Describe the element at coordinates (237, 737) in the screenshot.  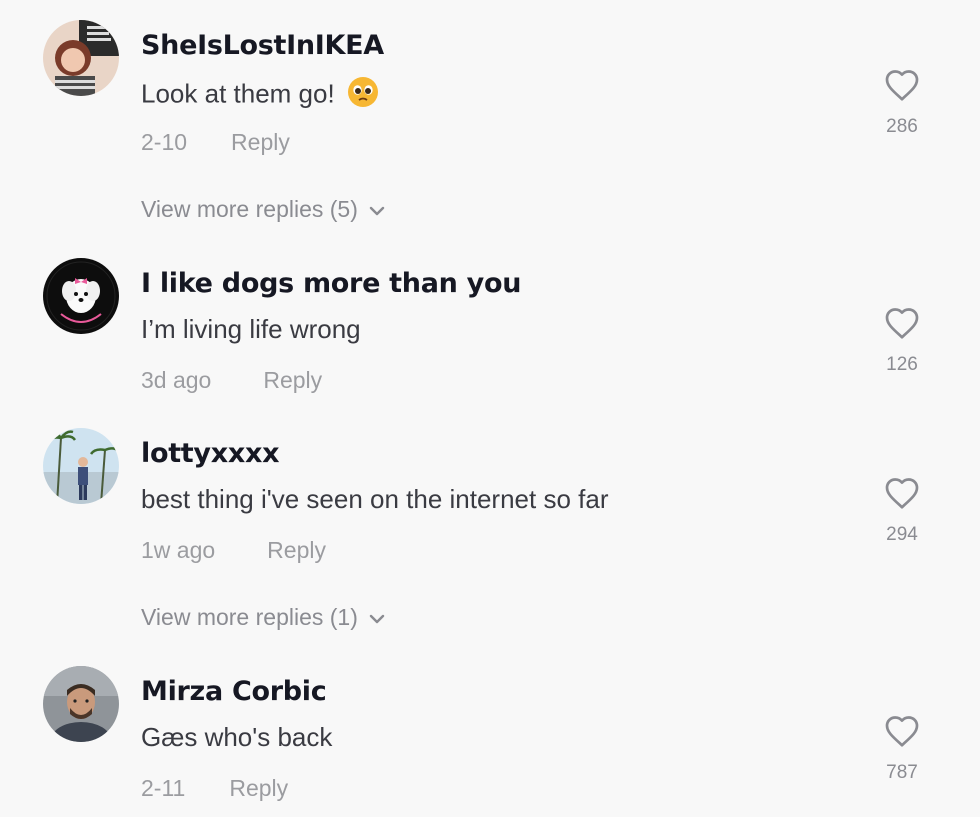
I see `comment-text: Gæs who's back` at that location.